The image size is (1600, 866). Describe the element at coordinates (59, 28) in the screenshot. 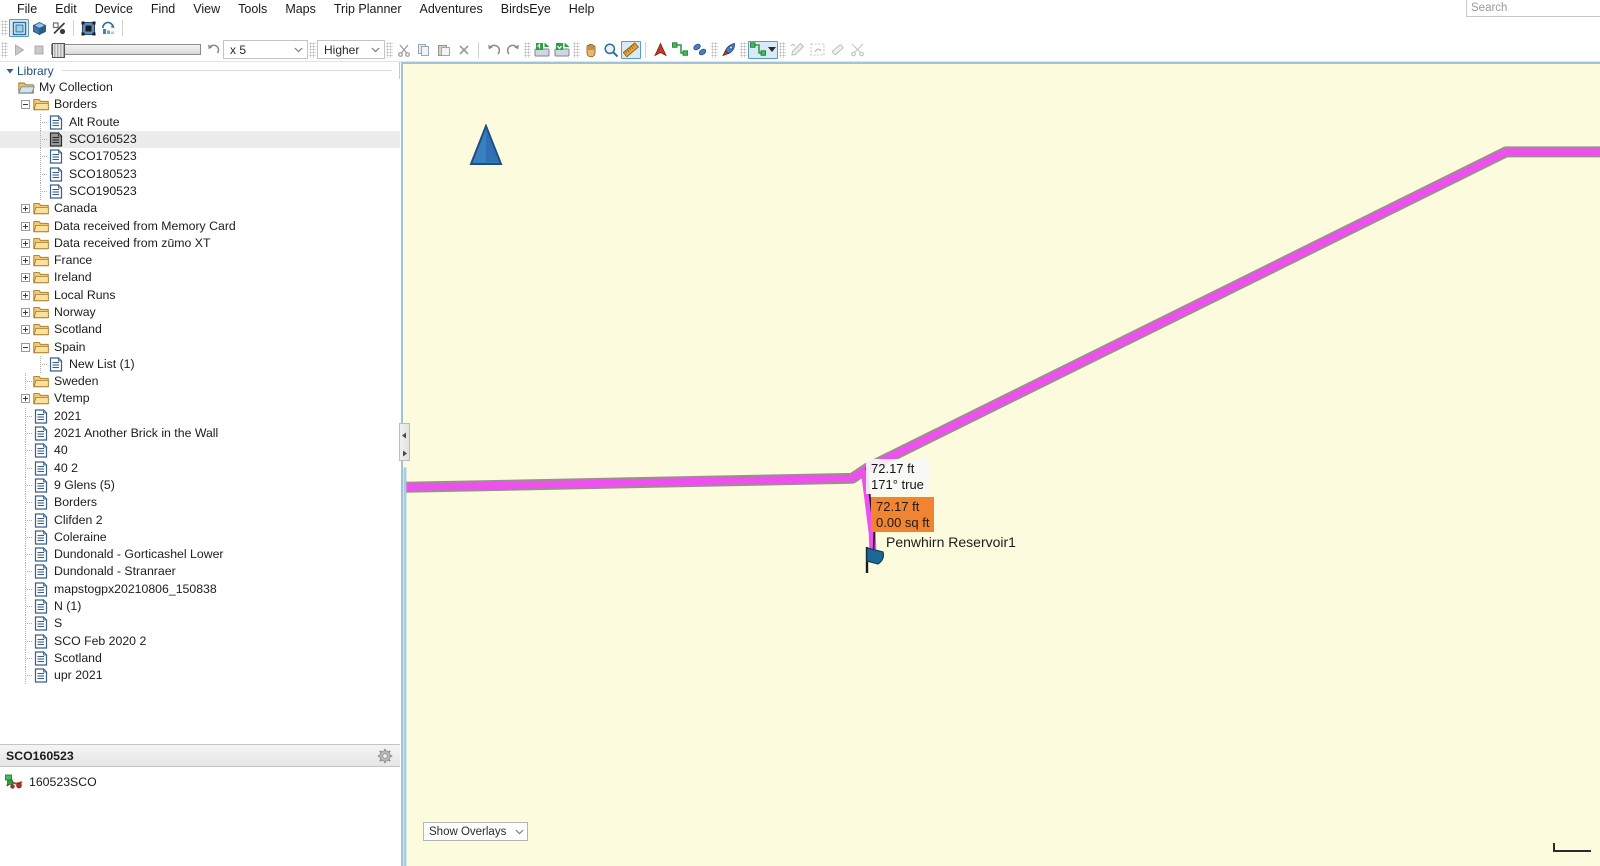

I see `profile-button` at that location.